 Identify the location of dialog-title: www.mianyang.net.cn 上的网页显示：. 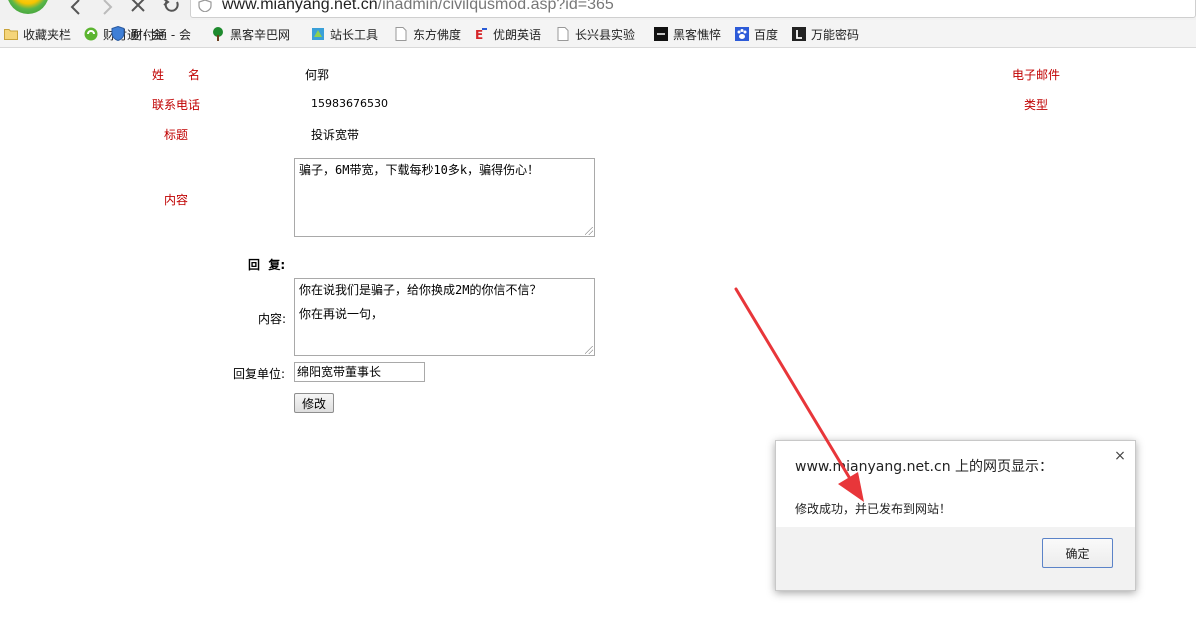
(924, 467).